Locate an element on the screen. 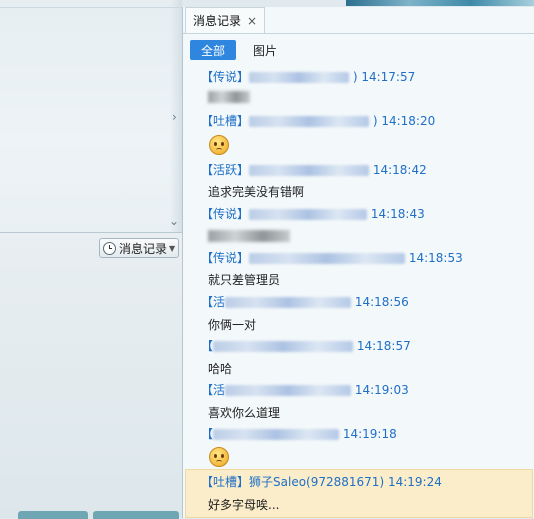  clock-icon is located at coordinates (109, 248).